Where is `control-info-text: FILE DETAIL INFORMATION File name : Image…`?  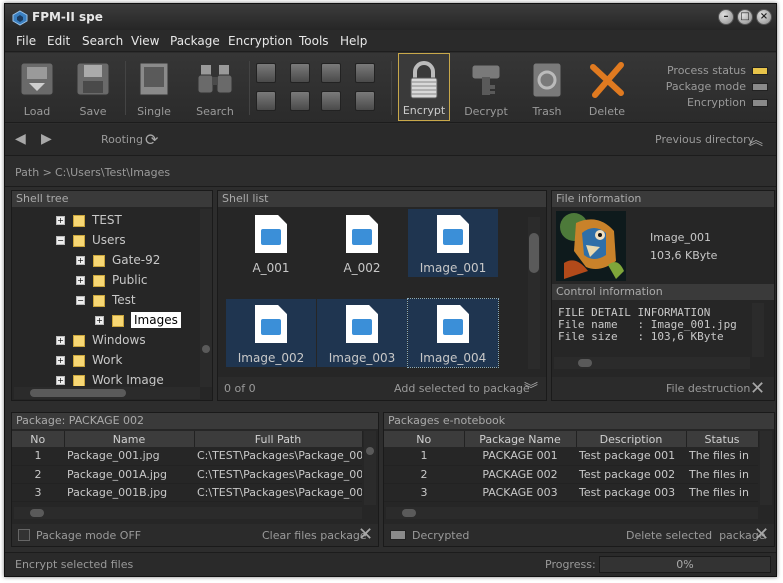
control-info-text: FILE DETAIL INFORMATION File name : Image… is located at coordinates (647, 324).